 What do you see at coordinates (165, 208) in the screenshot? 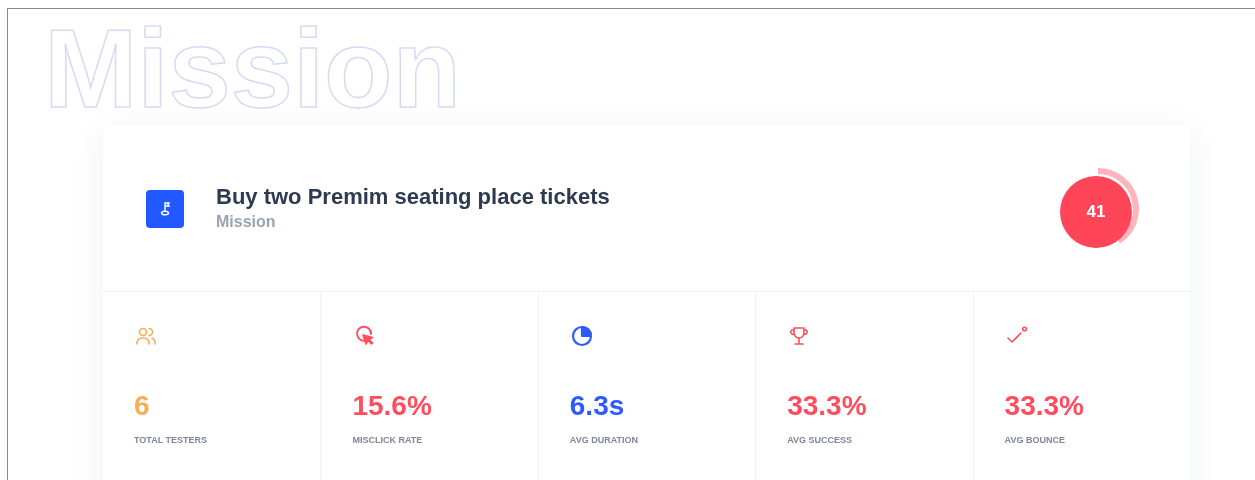
I see `flag-icon` at bounding box center [165, 208].